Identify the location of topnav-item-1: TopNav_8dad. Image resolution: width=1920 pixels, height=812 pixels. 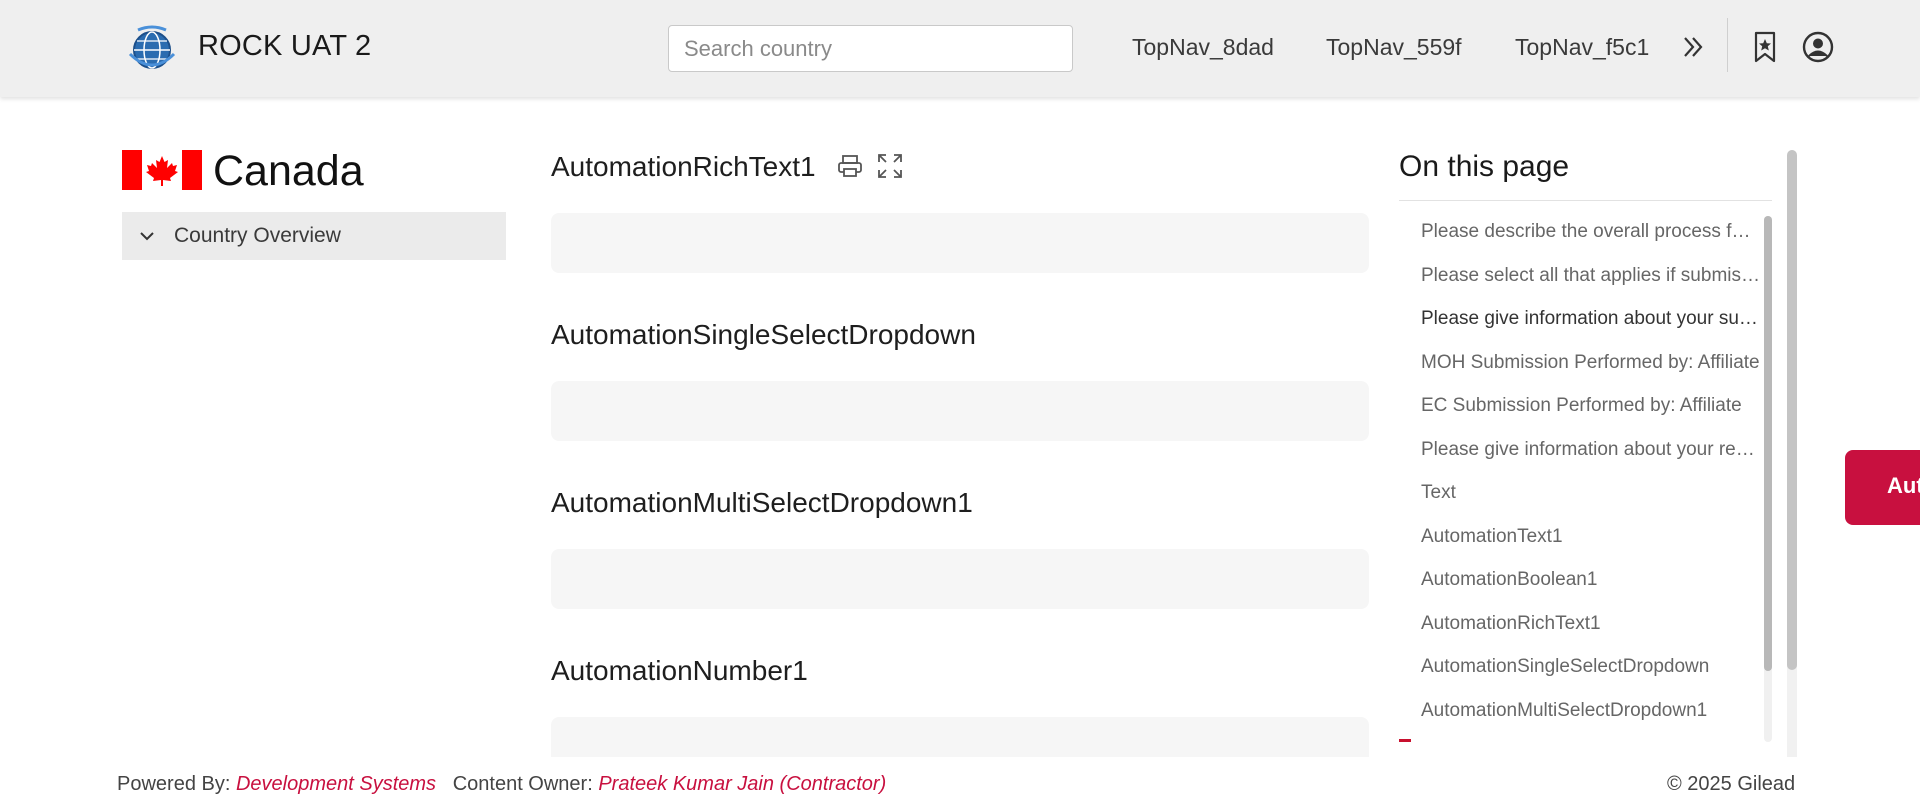
(1203, 47).